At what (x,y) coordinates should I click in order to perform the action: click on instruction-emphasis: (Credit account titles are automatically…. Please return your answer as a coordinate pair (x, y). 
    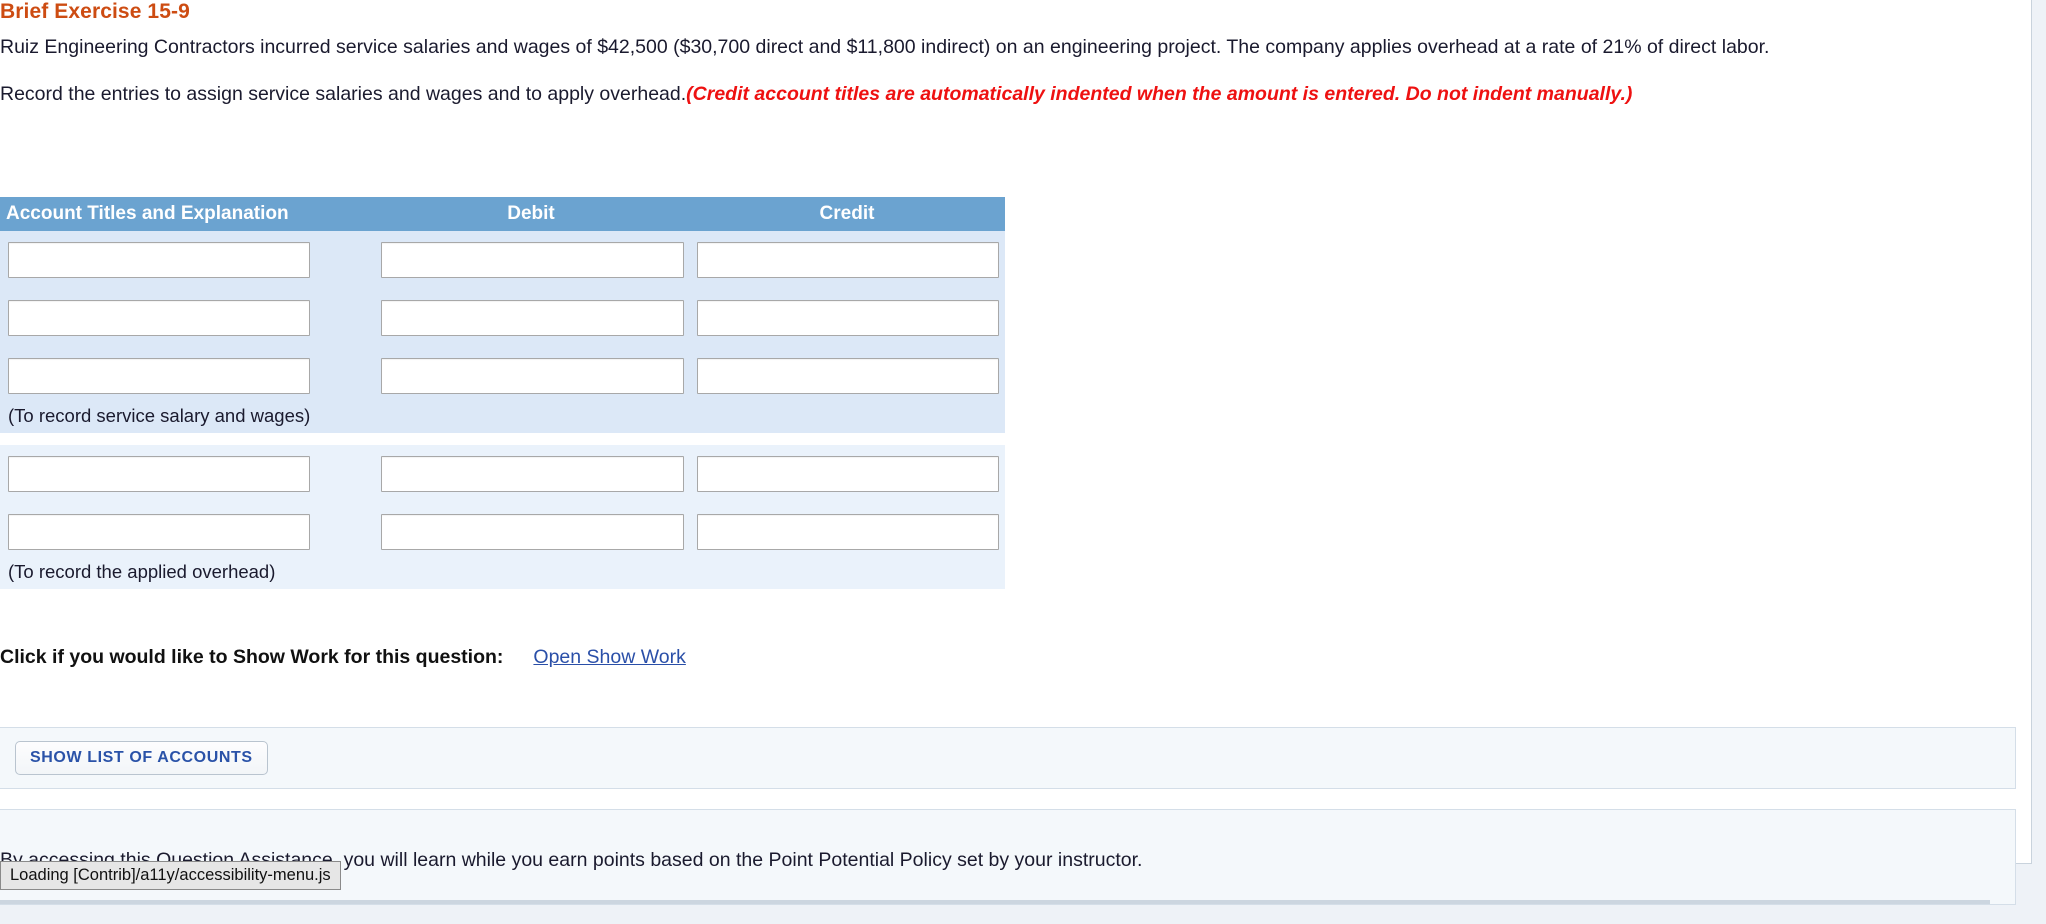
    Looking at the image, I should click on (1159, 94).